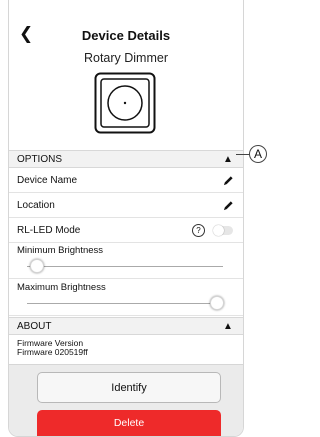 This screenshot has width=320, height=437. What do you see at coordinates (217, 303) in the screenshot?
I see `maximum-brightness-slider-handle` at bounding box center [217, 303].